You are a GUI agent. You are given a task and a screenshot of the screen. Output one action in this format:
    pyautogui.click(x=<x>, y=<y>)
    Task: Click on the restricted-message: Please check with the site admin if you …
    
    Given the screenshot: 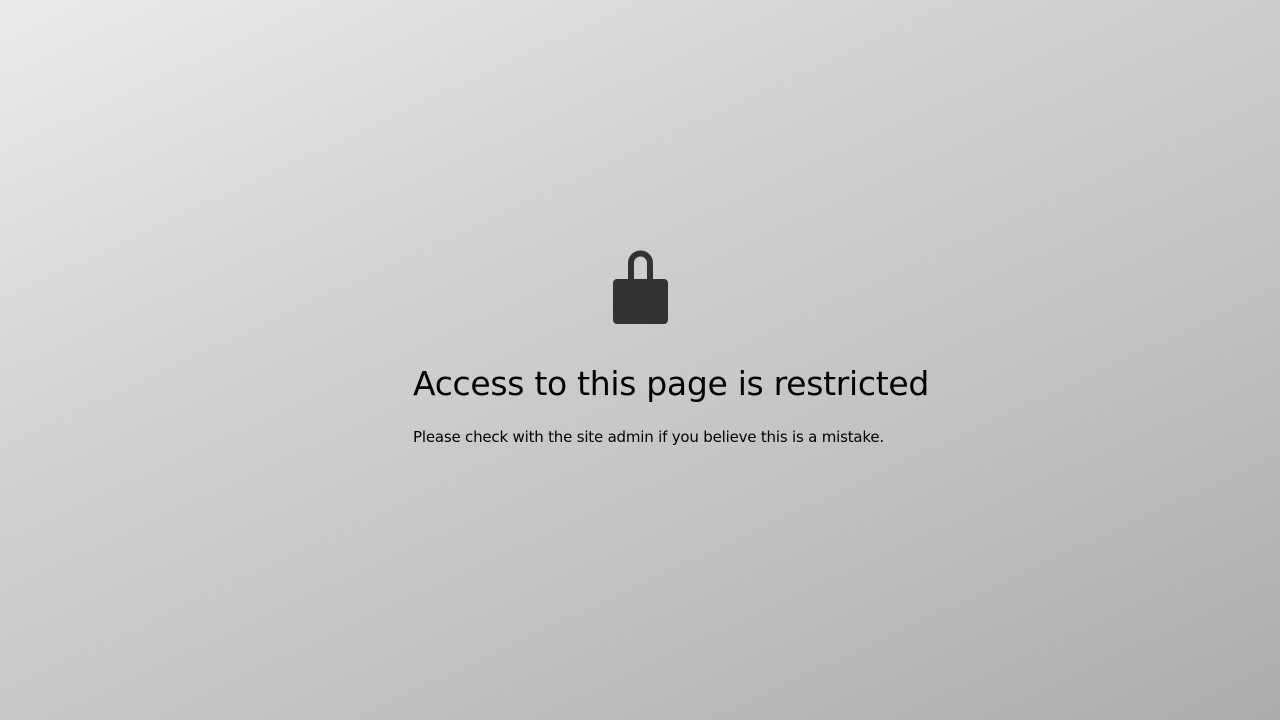 What is the action you would take?
    pyautogui.click(x=648, y=437)
    